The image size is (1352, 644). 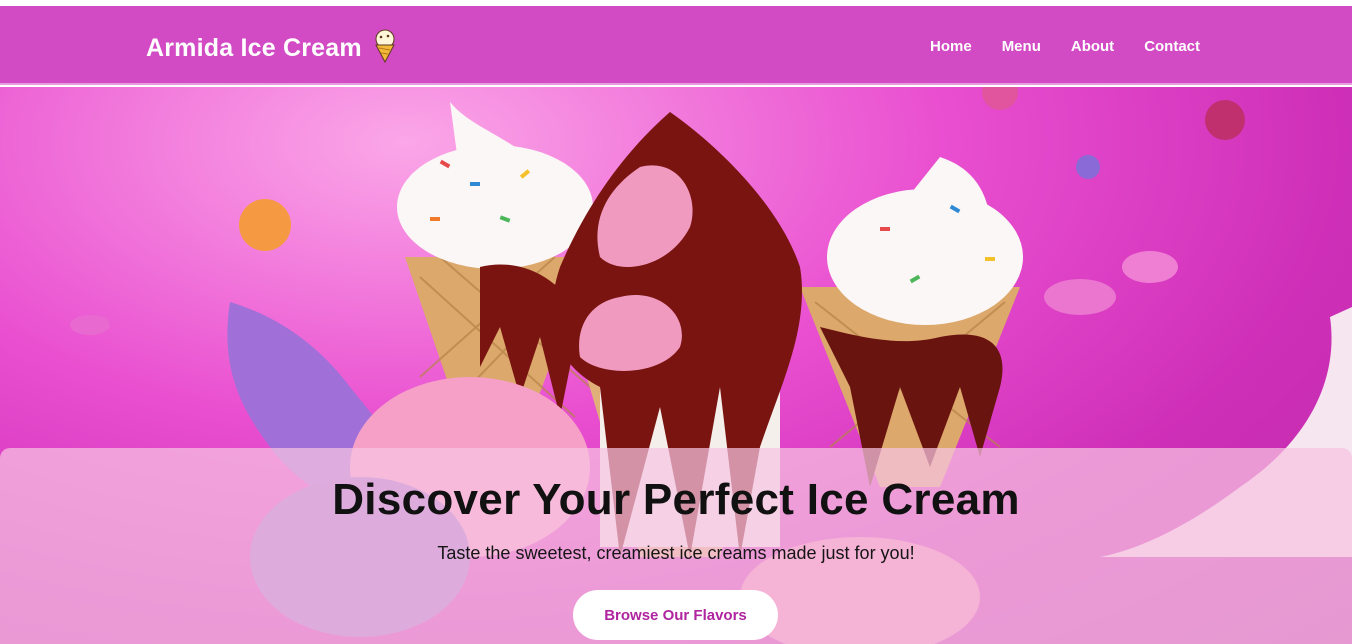 What do you see at coordinates (1021, 46) in the screenshot?
I see `nav-menu-link: Menu` at bounding box center [1021, 46].